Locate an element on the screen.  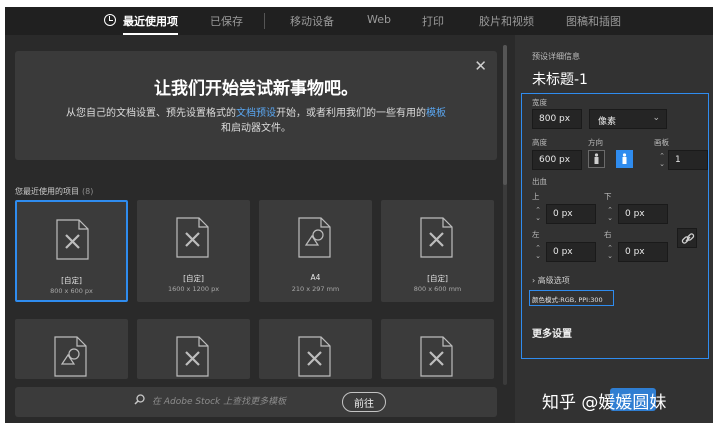
color-mode-summary: 颜色模式:RGB, PPI:300 is located at coordinates (571, 298).